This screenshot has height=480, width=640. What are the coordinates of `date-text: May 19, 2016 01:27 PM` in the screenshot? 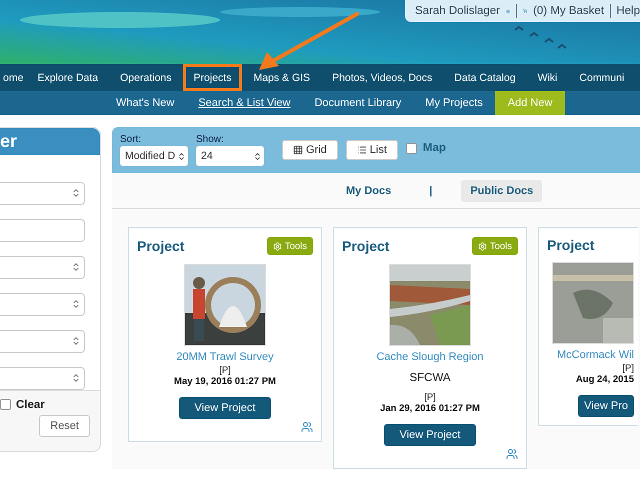 It's located at (225, 381).